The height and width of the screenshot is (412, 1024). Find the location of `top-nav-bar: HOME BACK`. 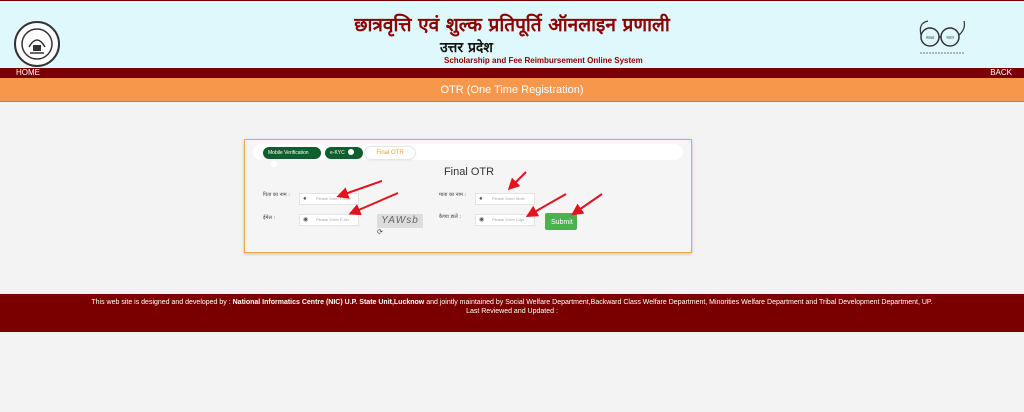

top-nav-bar: HOME BACK is located at coordinates (512, 73).